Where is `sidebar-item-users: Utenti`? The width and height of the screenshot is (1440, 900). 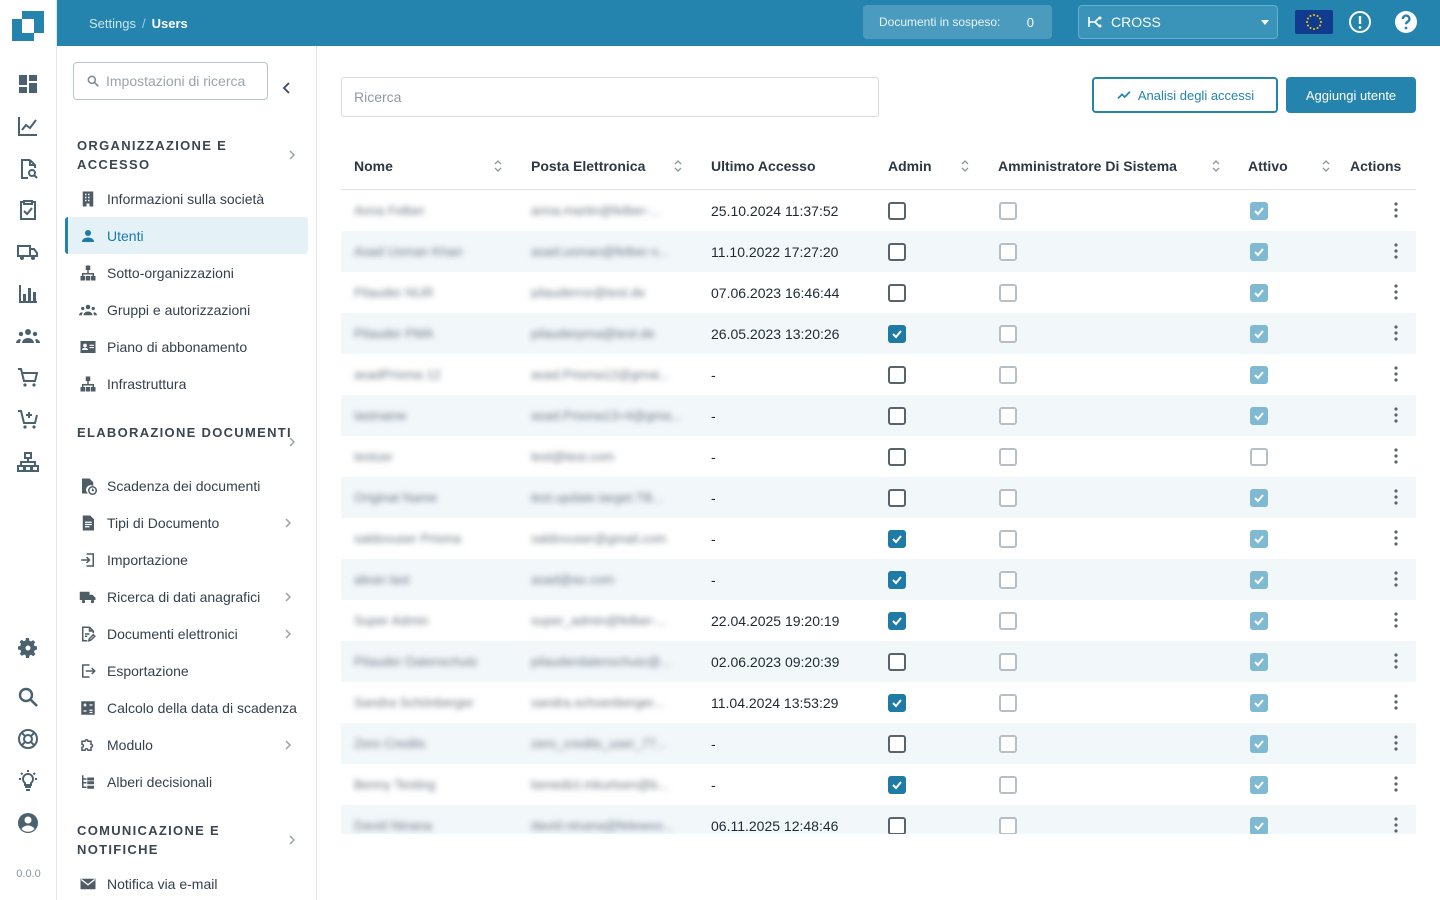 sidebar-item-users: Utenti is located at coordinates (186, 235).